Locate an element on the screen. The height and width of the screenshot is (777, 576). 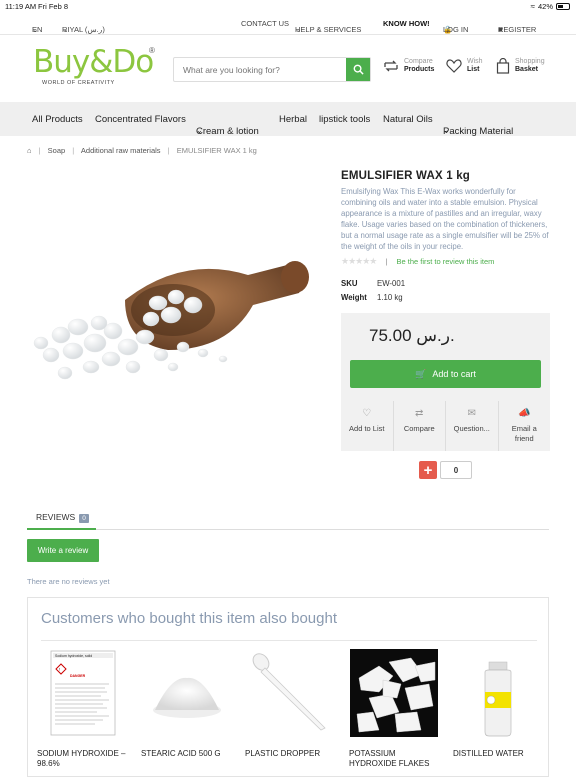
nav-all-products: All Products is located at coordinates (57, 119).